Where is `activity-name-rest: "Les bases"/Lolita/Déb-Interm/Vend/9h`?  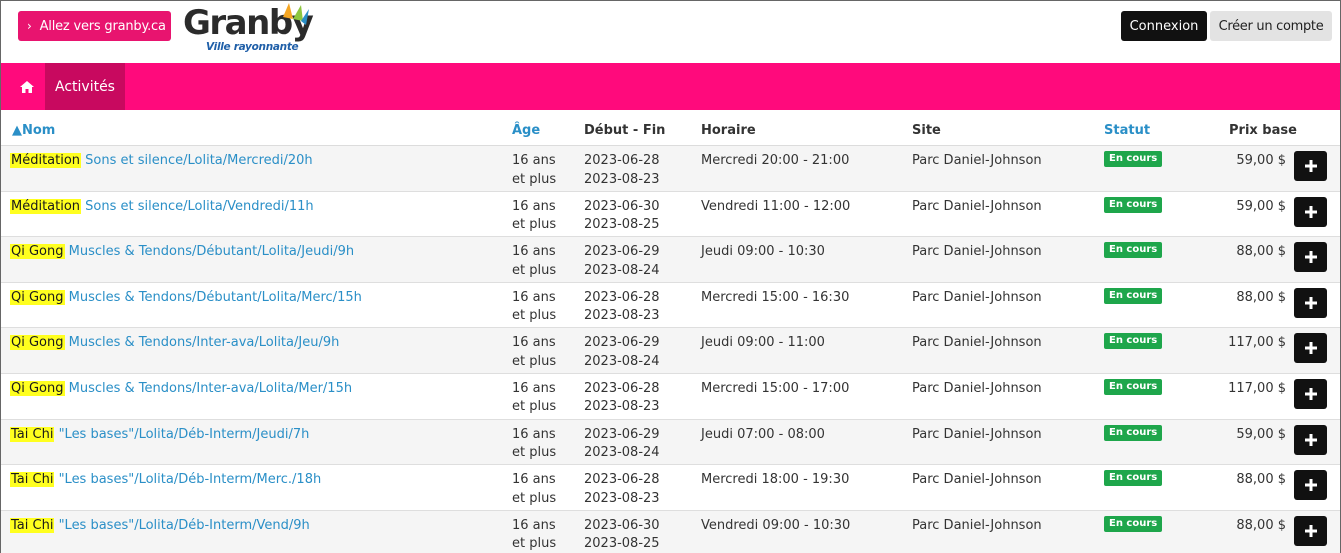
activity-name-rest: "Les bases"/Lolita/Déb-Interm/Vend/9h is located at coordinates (182, 525).